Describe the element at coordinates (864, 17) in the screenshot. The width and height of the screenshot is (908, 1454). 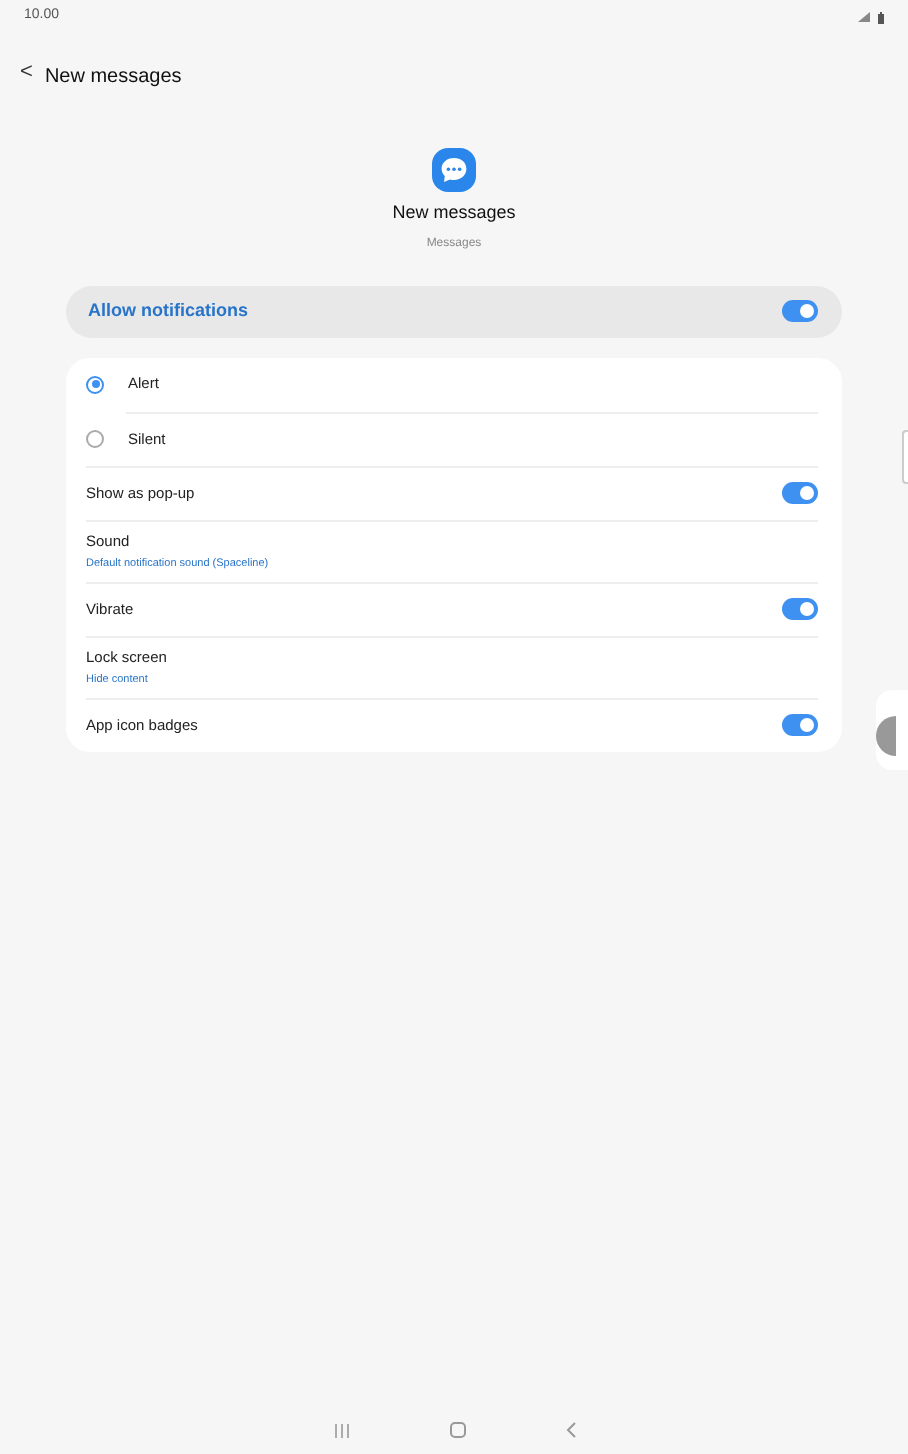
I see `signal-icon` at that location.